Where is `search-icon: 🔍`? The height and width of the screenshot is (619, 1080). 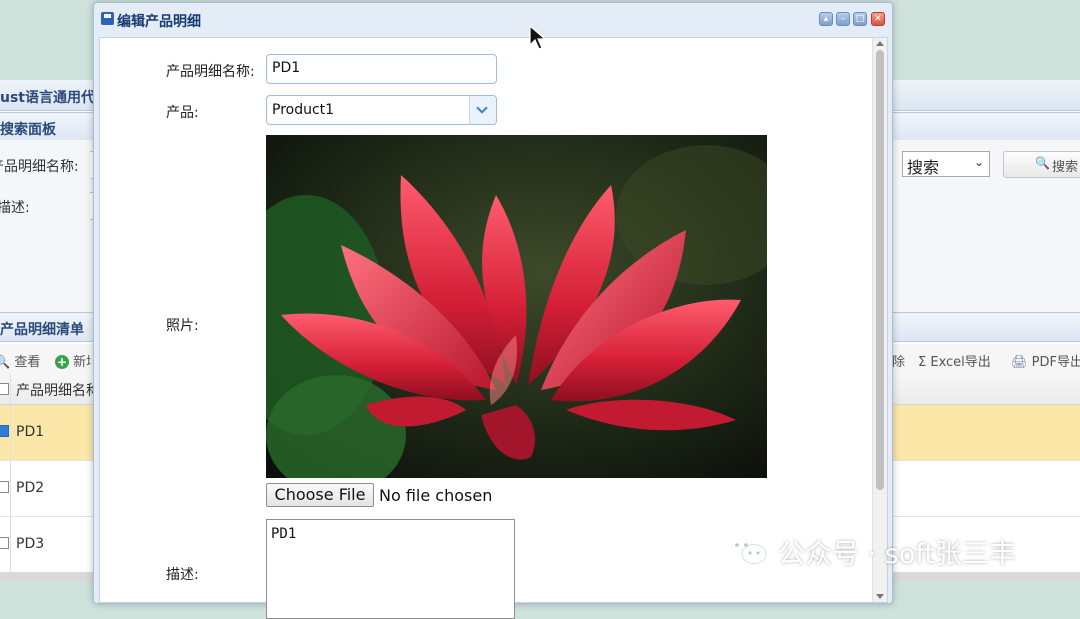
search-icon: 🔍 is located at coordinates (1042, 163).